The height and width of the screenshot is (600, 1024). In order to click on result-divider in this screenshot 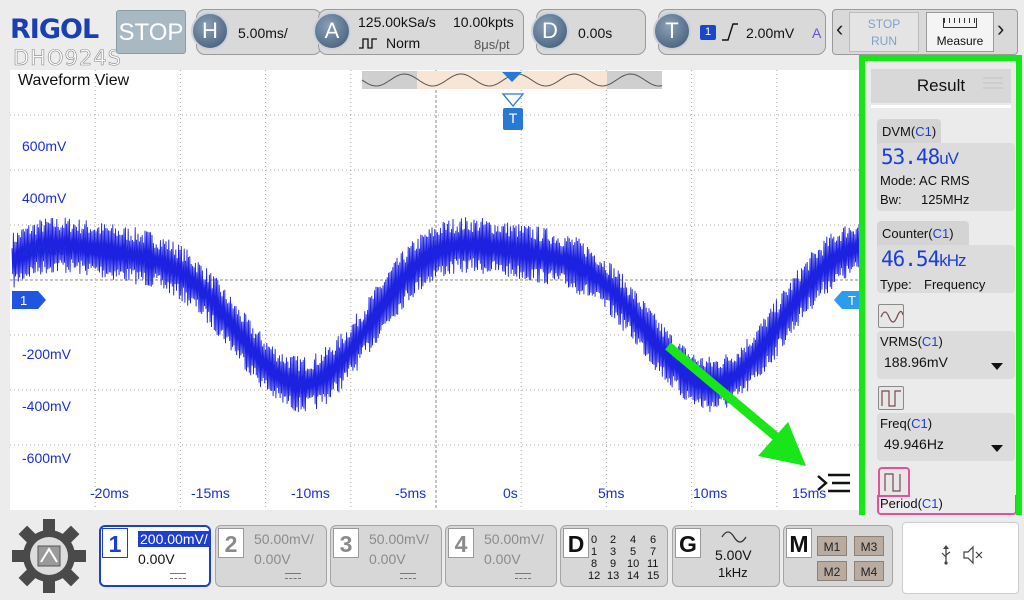, I will do `click(941, 106)`.